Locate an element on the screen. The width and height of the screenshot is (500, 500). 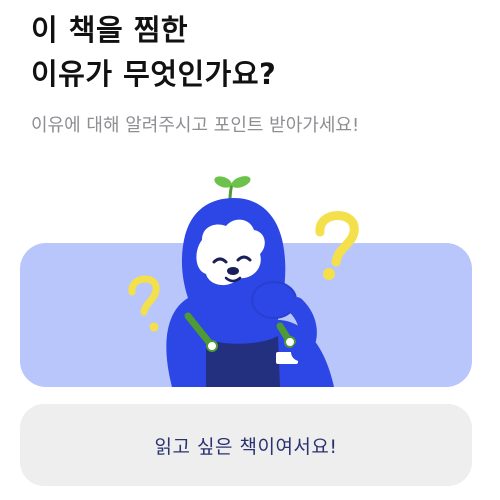
question-mark-left-icon is located at coordinates (144, 303).